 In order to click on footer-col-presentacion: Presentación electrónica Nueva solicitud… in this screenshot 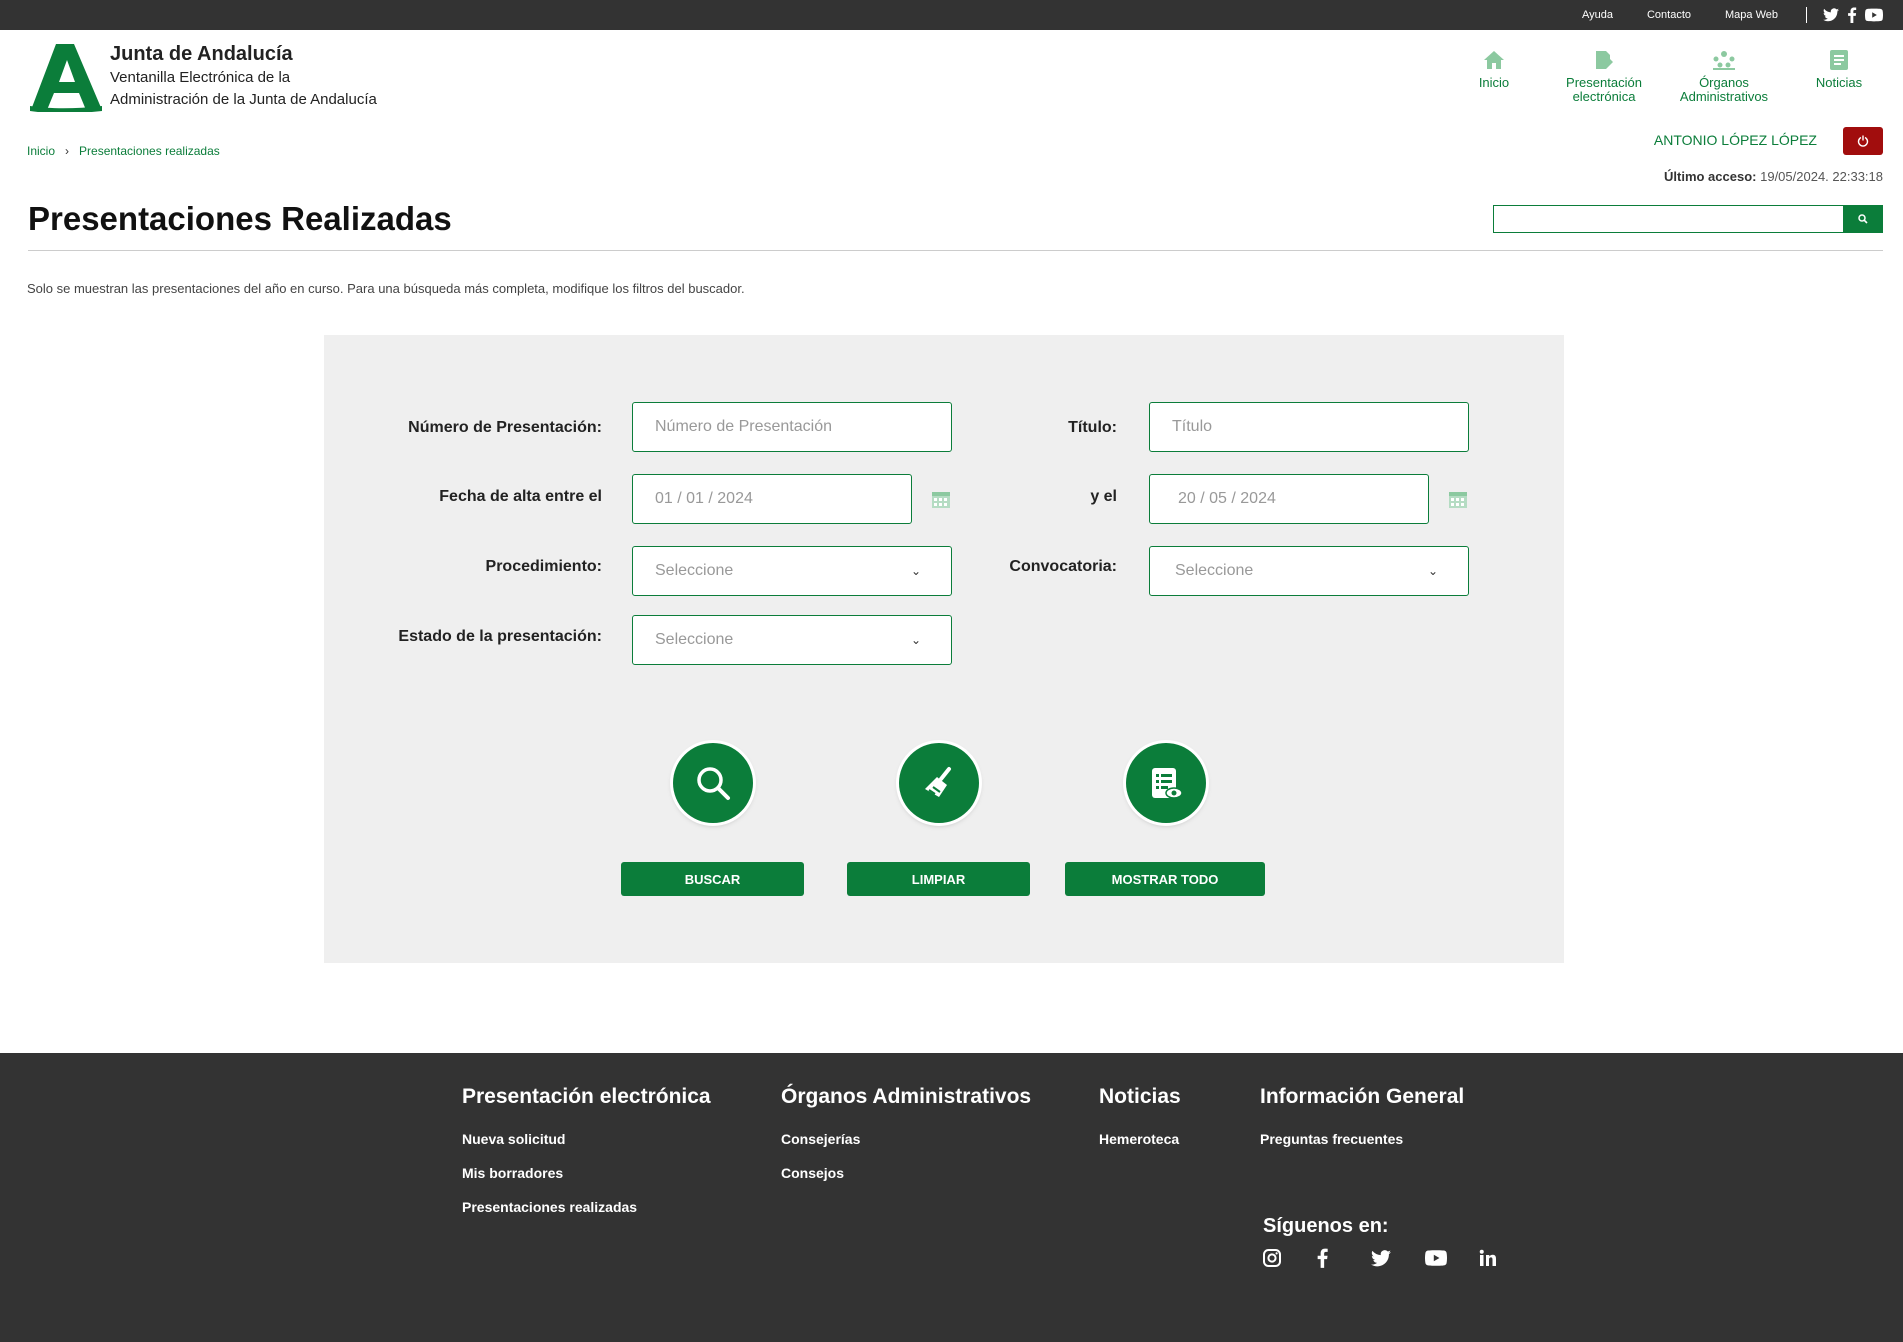, I will do `click(586, 1159)`.